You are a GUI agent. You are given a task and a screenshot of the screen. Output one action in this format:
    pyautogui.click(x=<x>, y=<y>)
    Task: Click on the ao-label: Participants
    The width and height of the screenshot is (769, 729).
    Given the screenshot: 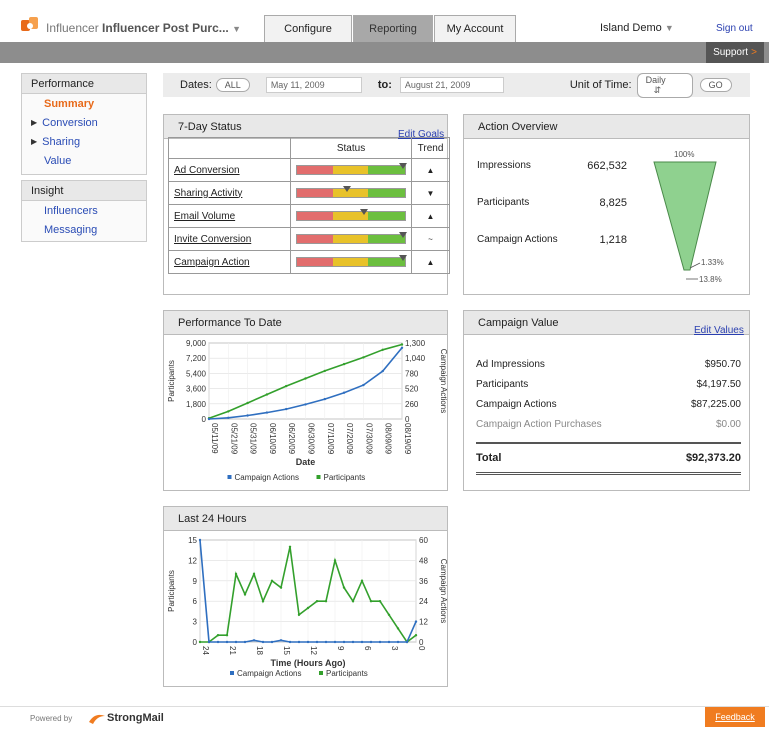 What is the action you would take?
    pyautogui.click(x=503, y=202)
    